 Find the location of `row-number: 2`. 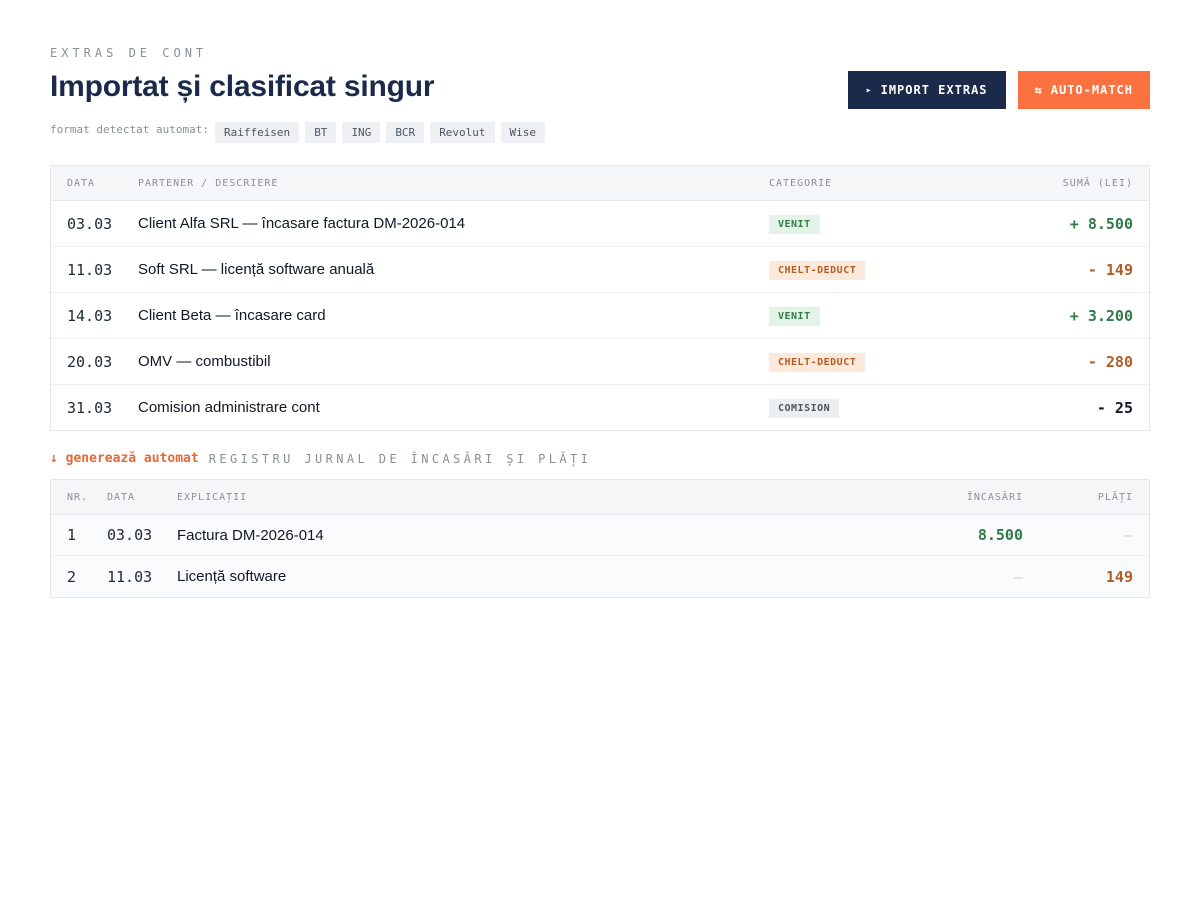

row-number: 2 is located at coordinates (72, 576).